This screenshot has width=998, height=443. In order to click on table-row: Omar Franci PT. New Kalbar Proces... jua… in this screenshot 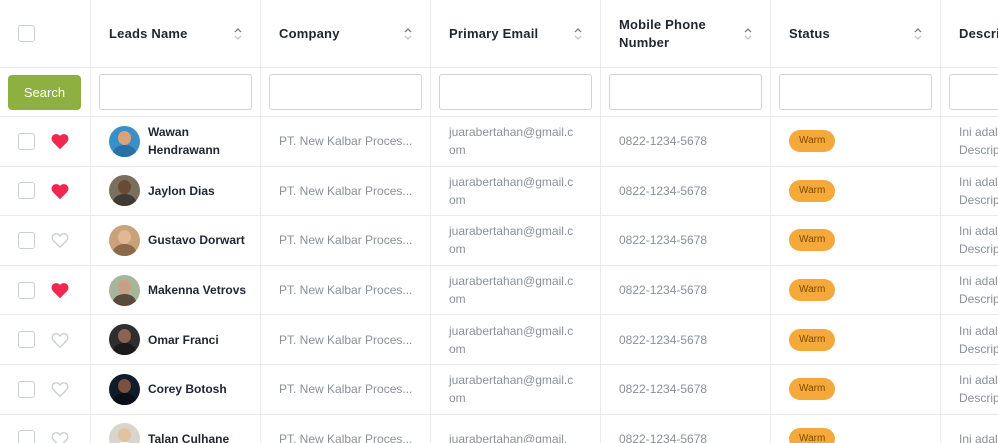, I will do `click(499, 340)`.